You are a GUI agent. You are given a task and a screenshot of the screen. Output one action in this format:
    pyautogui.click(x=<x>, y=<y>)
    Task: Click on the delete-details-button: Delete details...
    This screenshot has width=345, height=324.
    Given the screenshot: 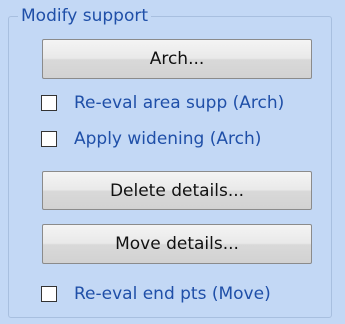 What is the action you would take?
    pyautogui.click(x=177, y=190)
    